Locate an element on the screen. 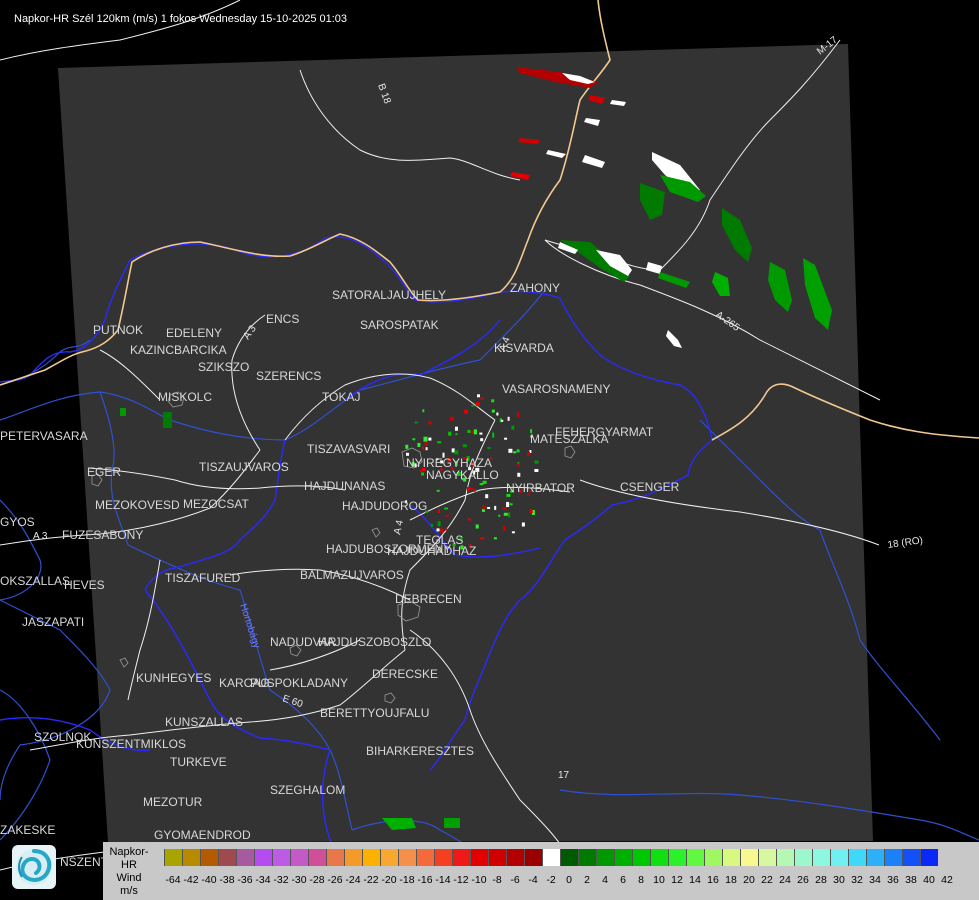 The image size is (979, 900). legend-tick-label: -34 is located at coordinates (263, 880).